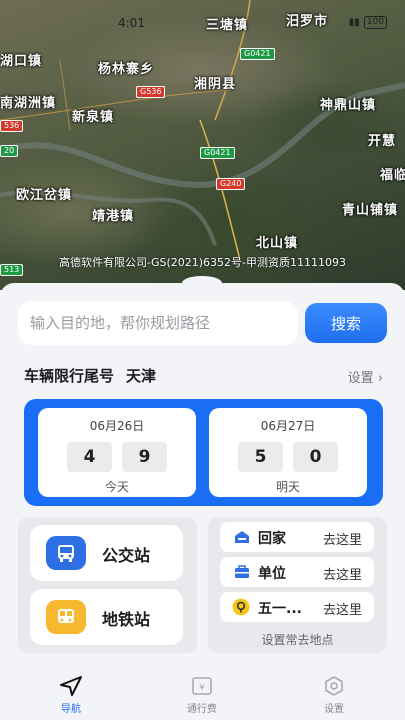  Describe the element at coordinates (117, 452) in the screenshot. I see `restriction-day-card: 06月26日 4 9 今天` at that location.